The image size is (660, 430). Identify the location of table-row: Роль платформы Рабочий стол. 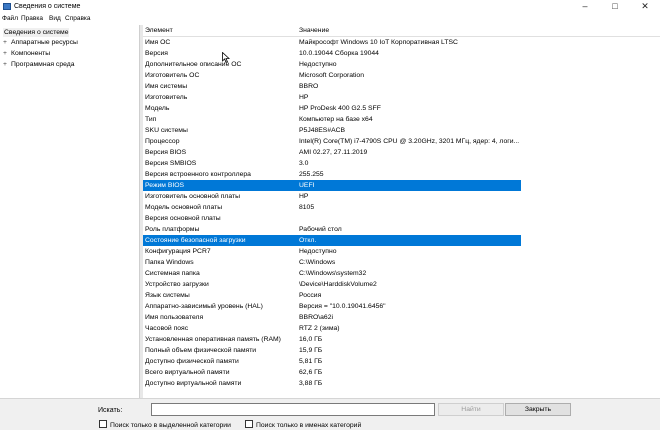
(401, 229).